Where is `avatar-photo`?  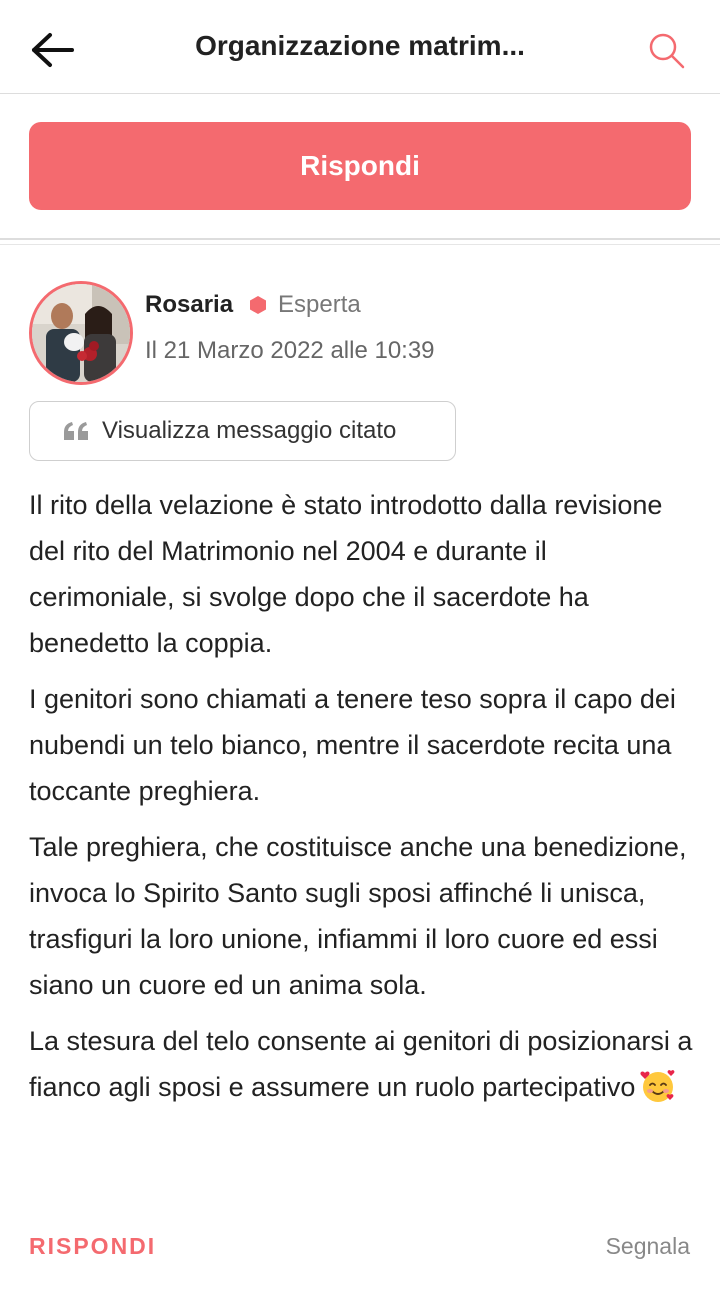
avatar-photo is located at coordinates (81, 333).